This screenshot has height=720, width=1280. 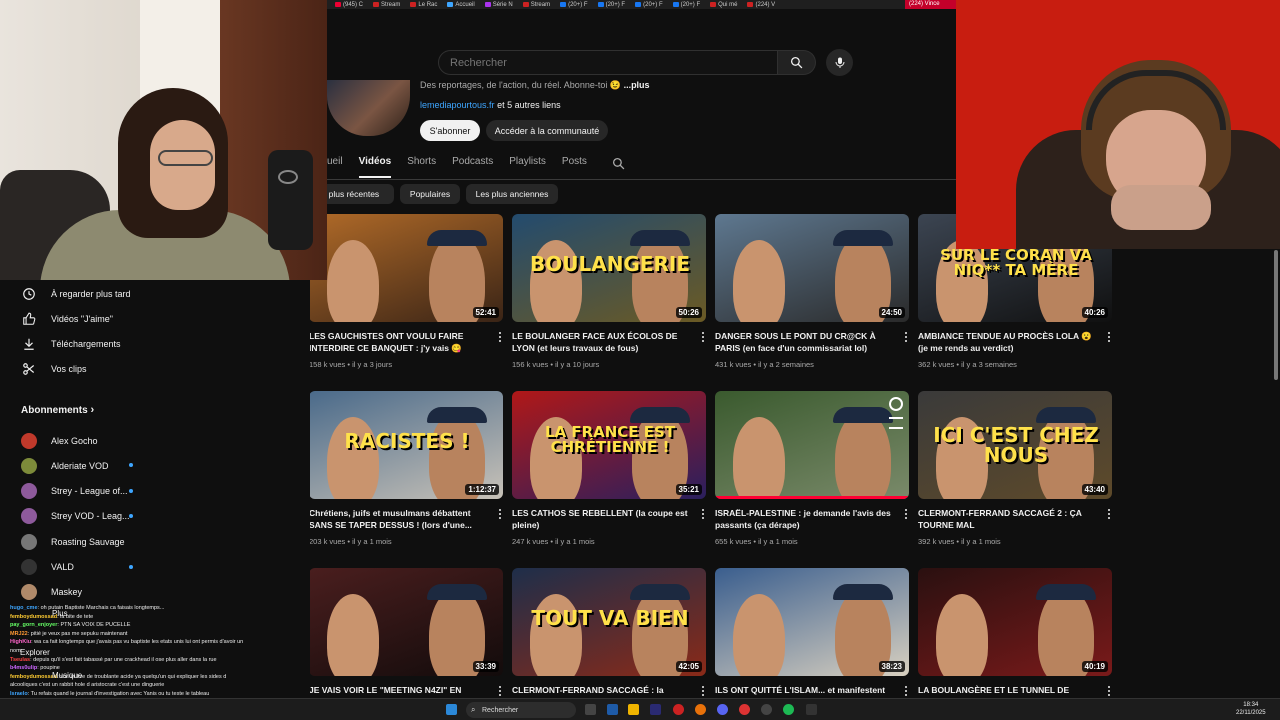 I want to click on tab-playlists: Playlists, so click(x=527, y=167).